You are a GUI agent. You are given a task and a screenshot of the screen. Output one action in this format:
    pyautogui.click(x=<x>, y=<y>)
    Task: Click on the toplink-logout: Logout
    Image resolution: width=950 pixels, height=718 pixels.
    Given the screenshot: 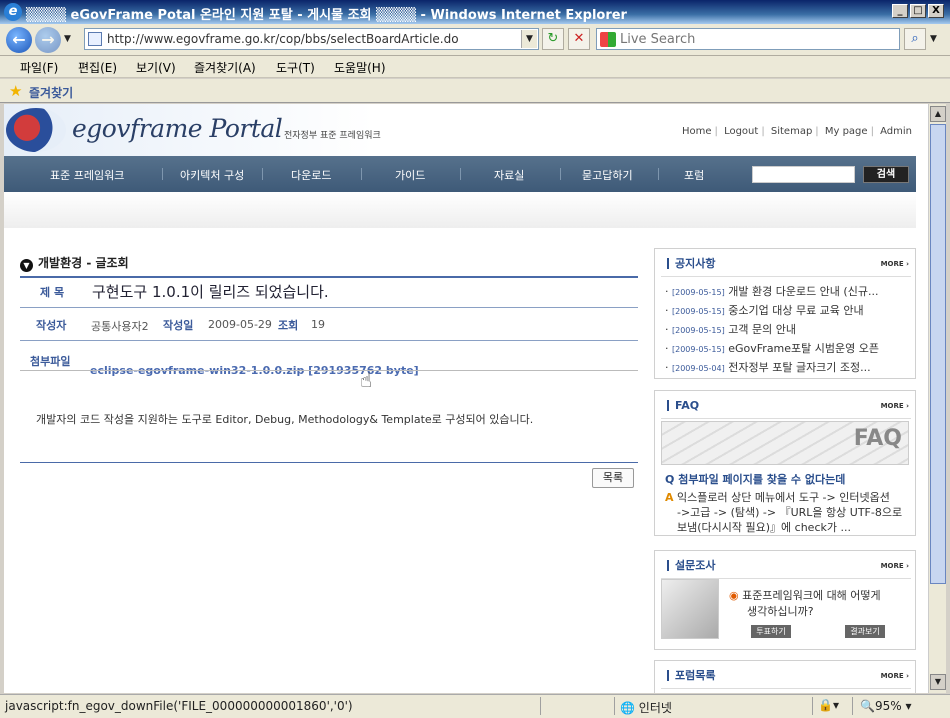 What is the action you would take?
    pyautogui.click(x=741, y=131)
    